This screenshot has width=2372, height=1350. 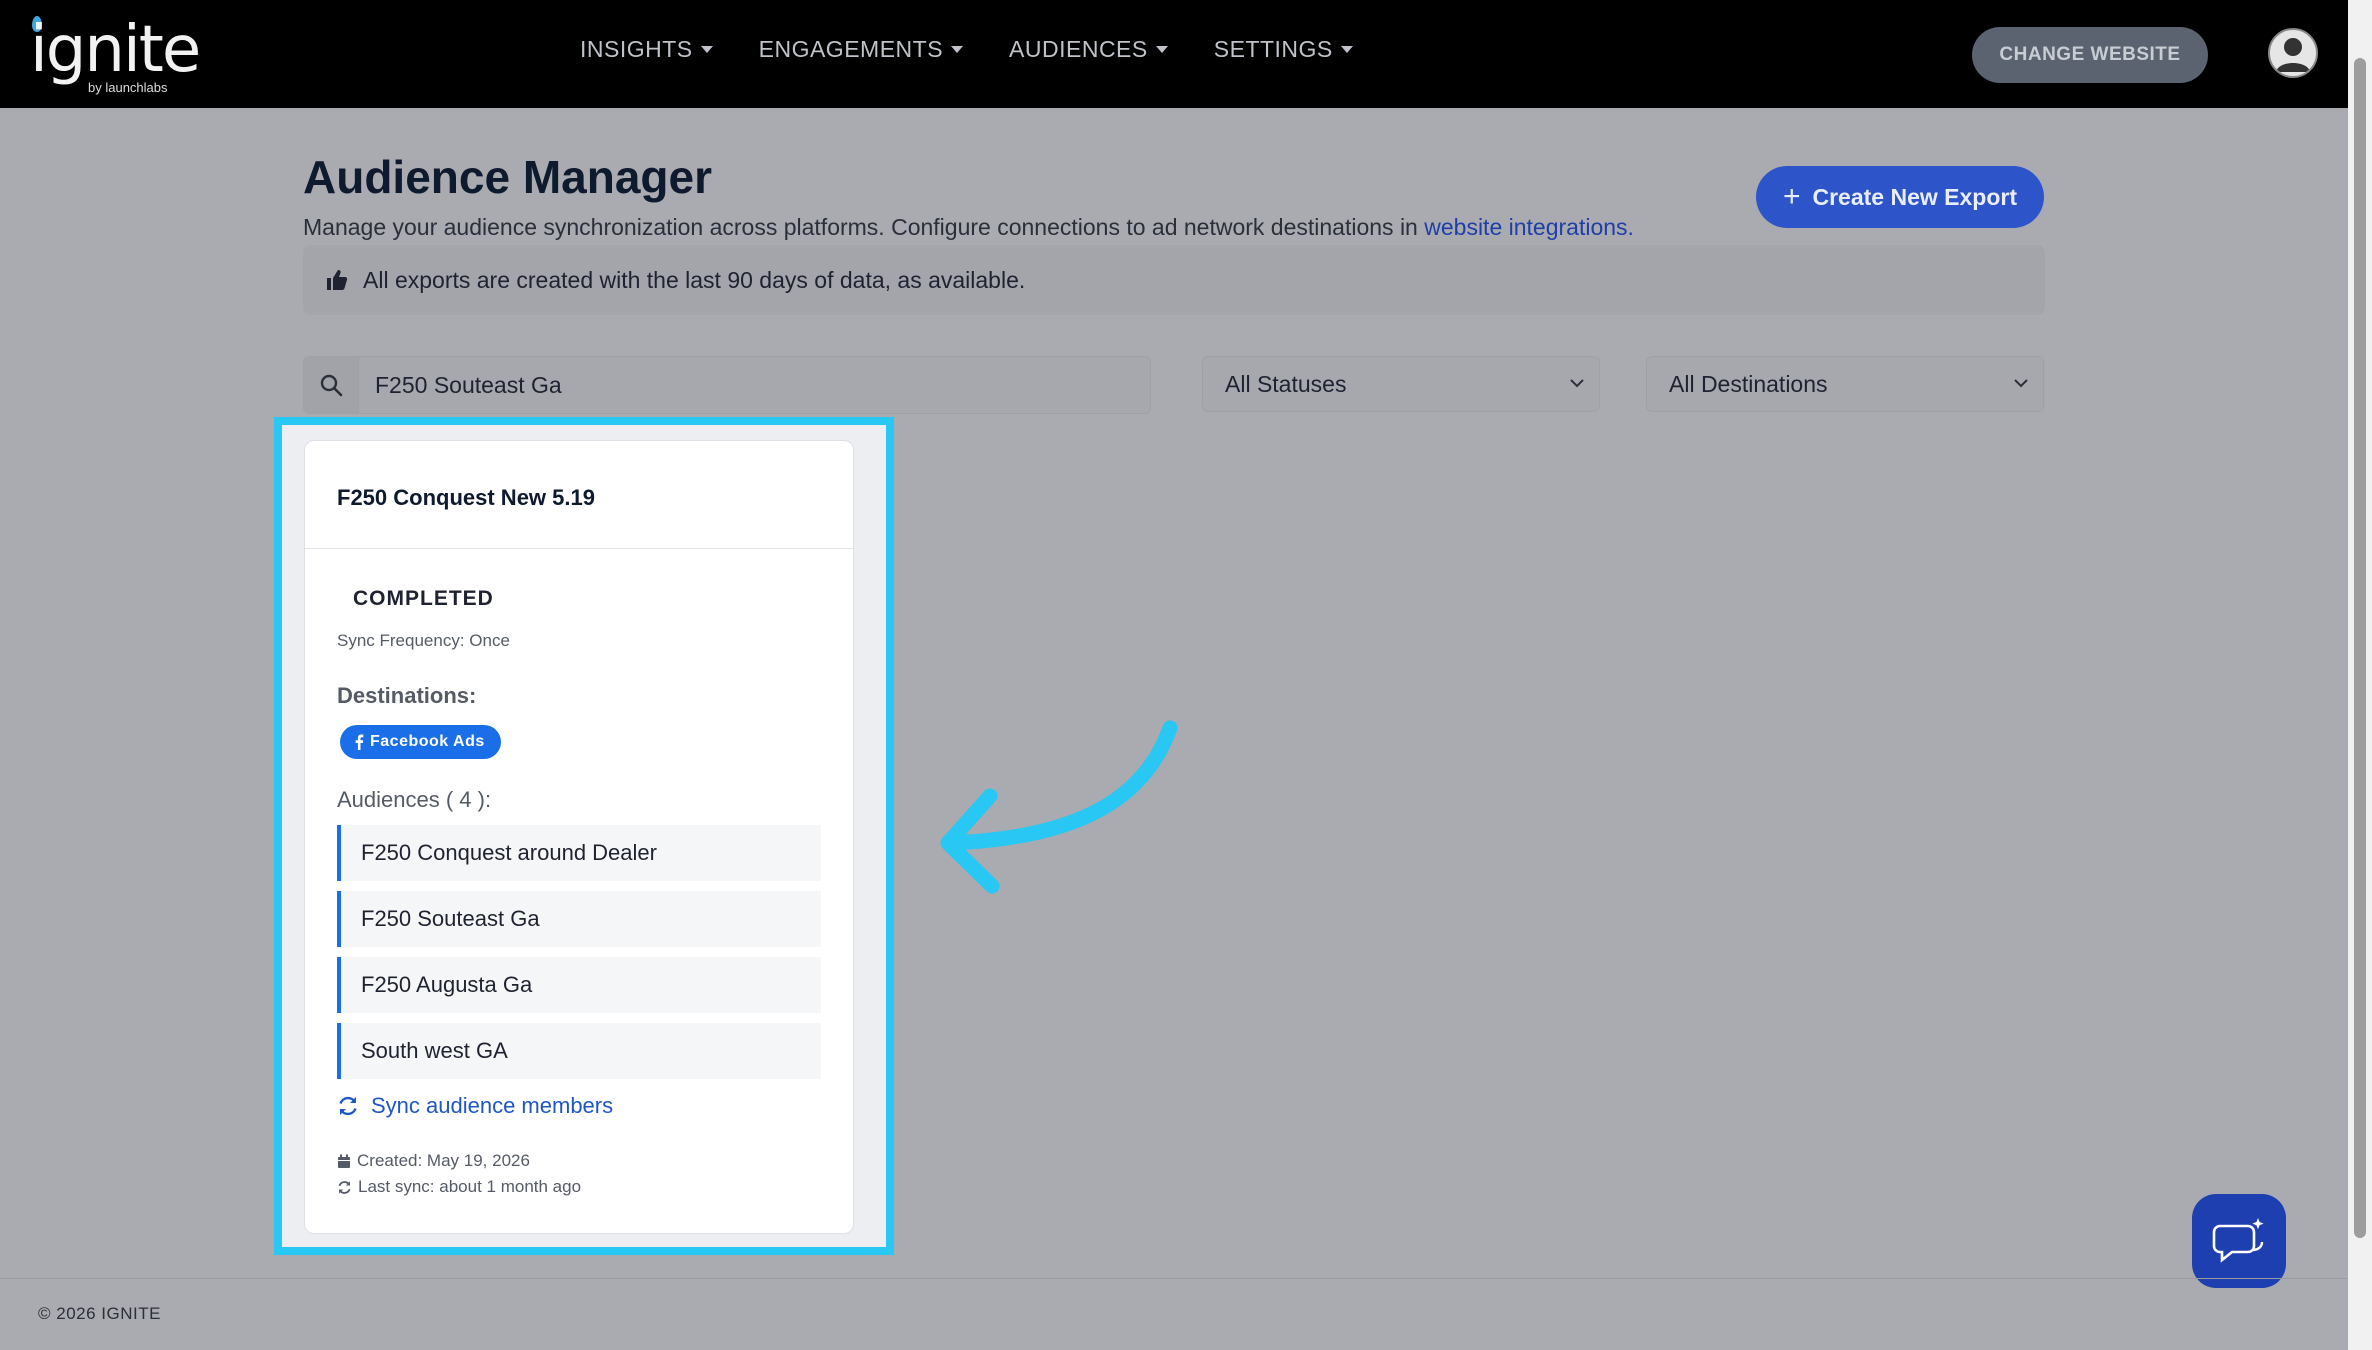 What do you see at coordinates (420, 742) in the screenshot?
I see `facebook-ads-badge: Facebook Ads` at bounding box center [420, 742].